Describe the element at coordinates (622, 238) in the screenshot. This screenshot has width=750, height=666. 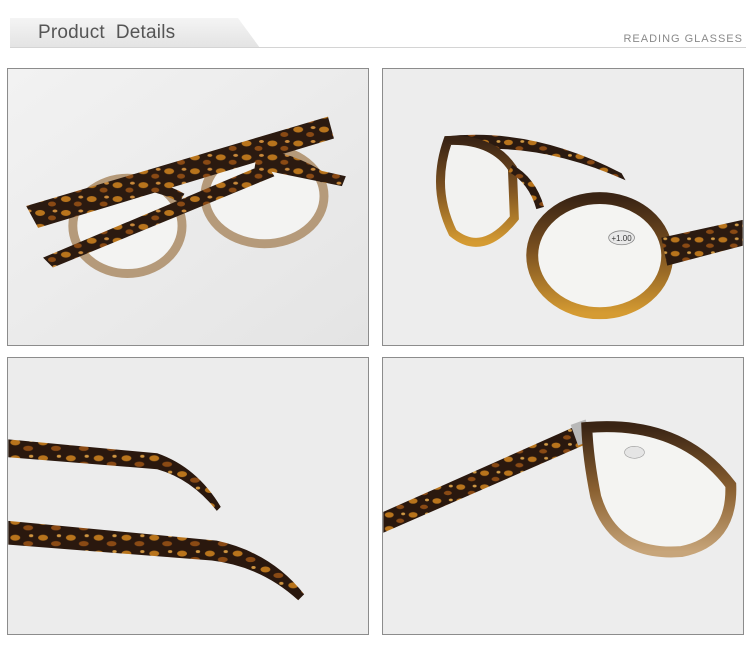
I see `lens-power-label: +1.00` at that location.